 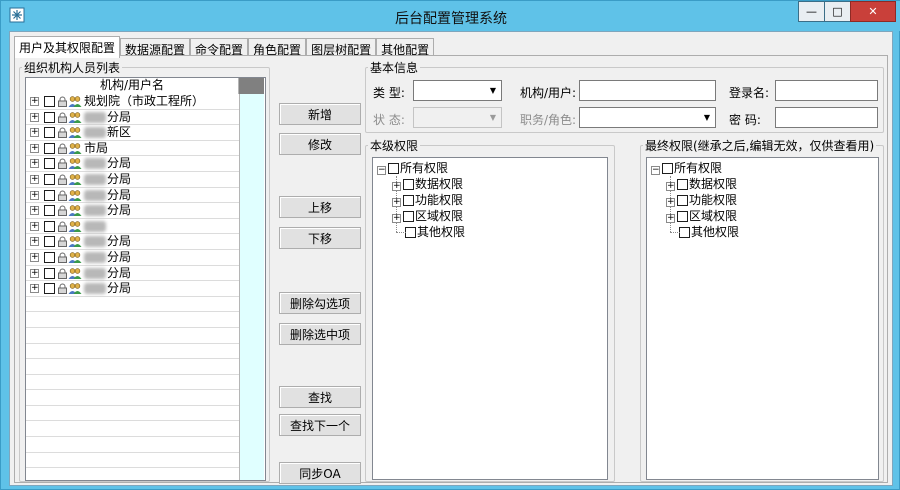 I want to click on users-icon, so click(x=75, y=133).